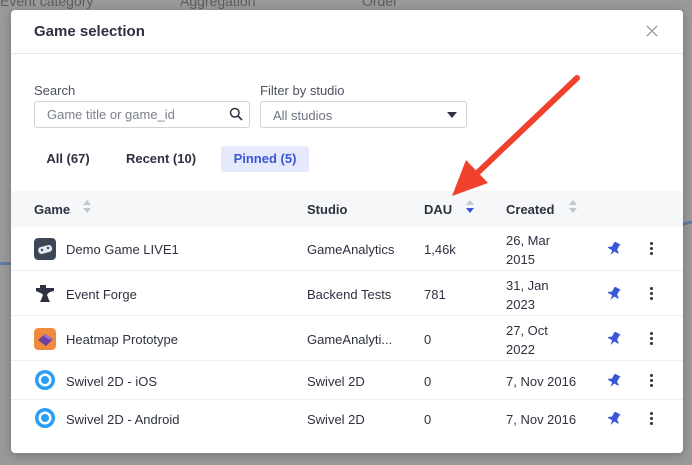 The width and height of the screenshot is (692, 465). What do you see at coordinates (45, 249) in the screenshot?
I see `controller-icon` at bounding box center [45, 249].